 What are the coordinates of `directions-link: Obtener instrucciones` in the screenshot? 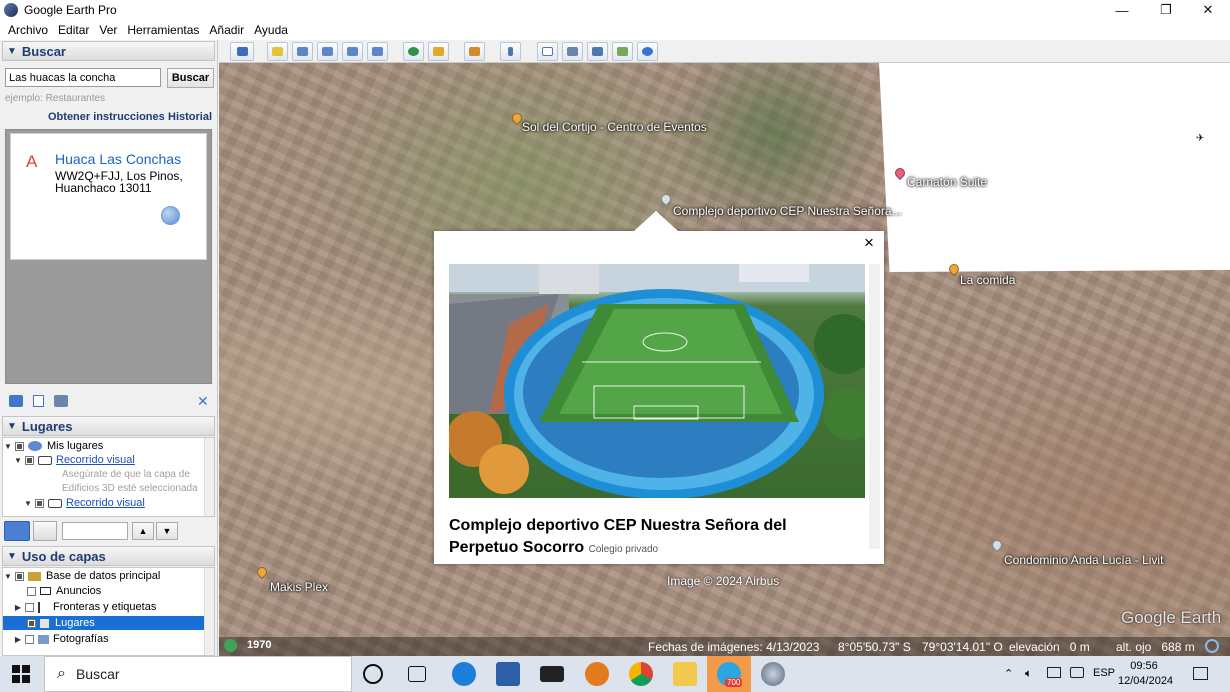 It's located at (106, 117).